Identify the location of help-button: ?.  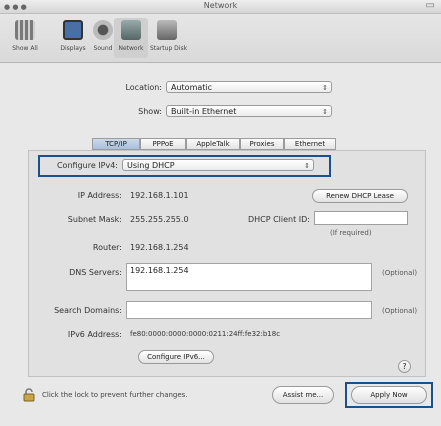
(404, 366).